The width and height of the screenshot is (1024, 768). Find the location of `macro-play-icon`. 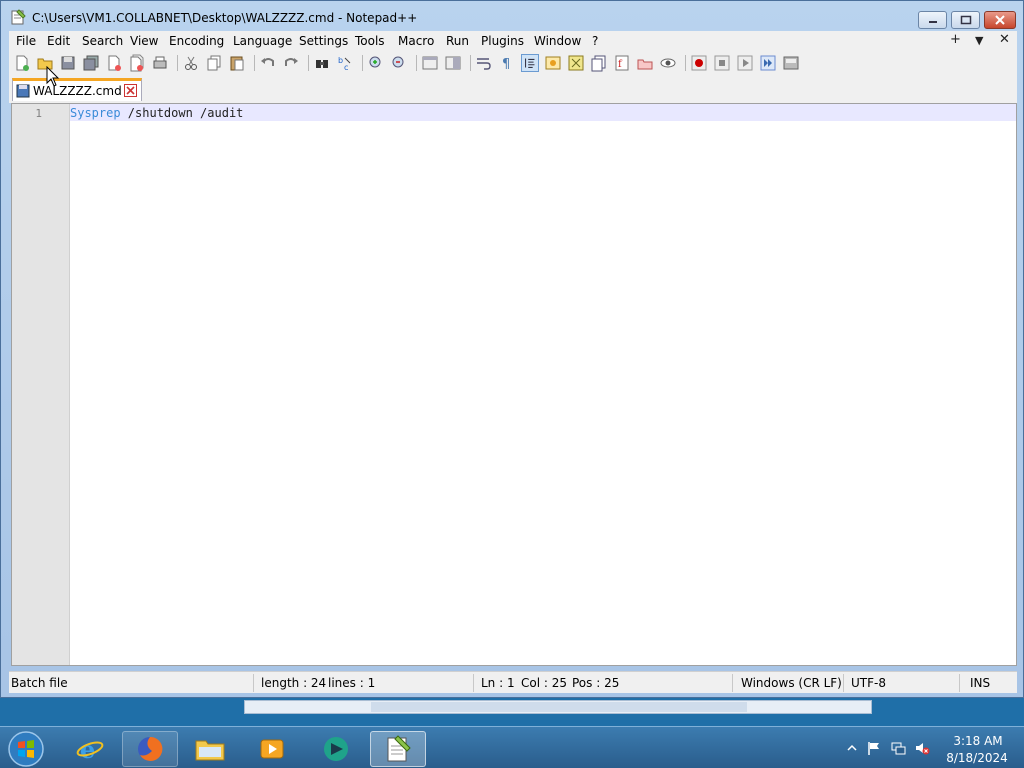

macro-play-icon is located at coordinates (745, 63).